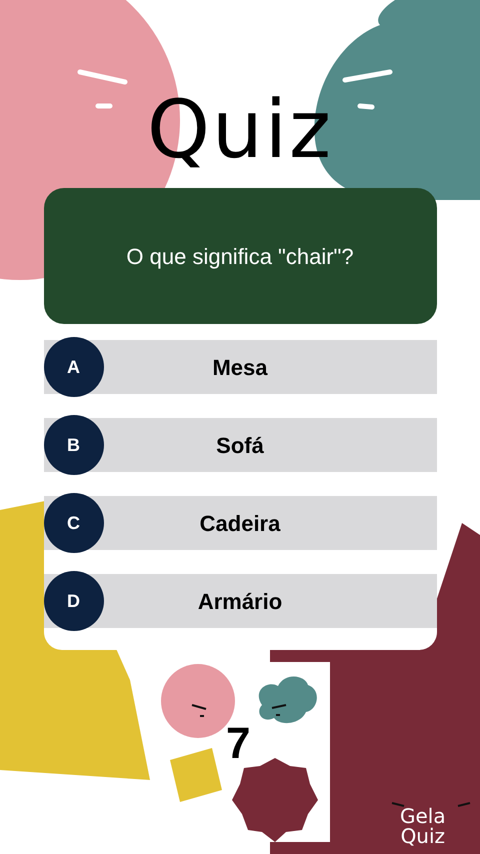 This screenshot has width=480, height=854. What do you see at coordinates (423, 836) in the screenshot?
I see `logo-text: Quiz` at bounding box center [423, 836].